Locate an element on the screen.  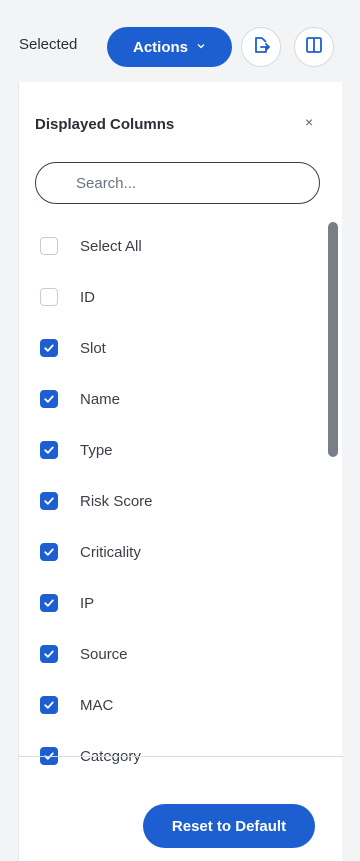
column-mac-checkbox is located at coordinates (49, 705).